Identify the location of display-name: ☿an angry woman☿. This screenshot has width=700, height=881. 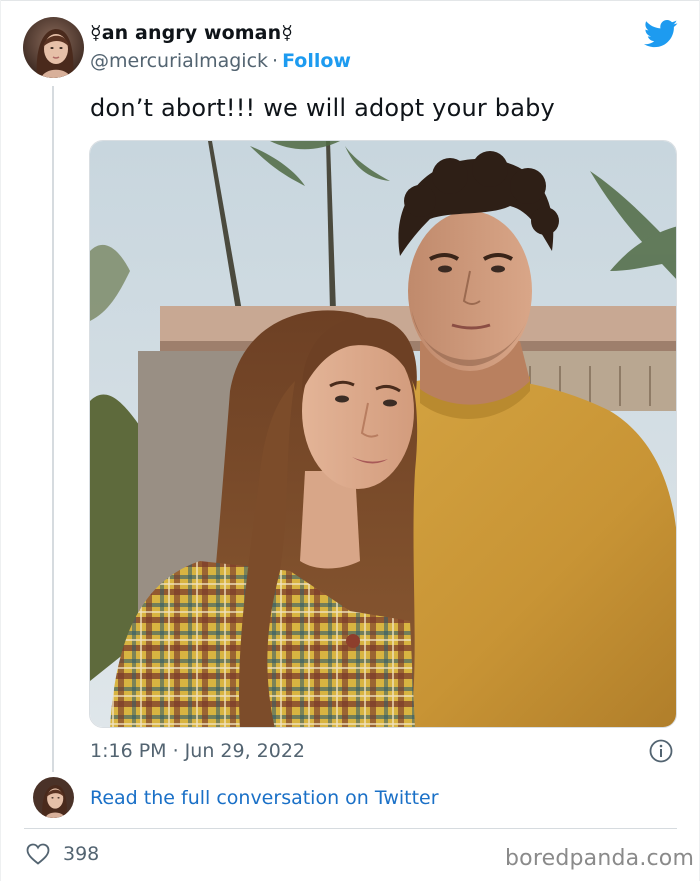
(191, 33).